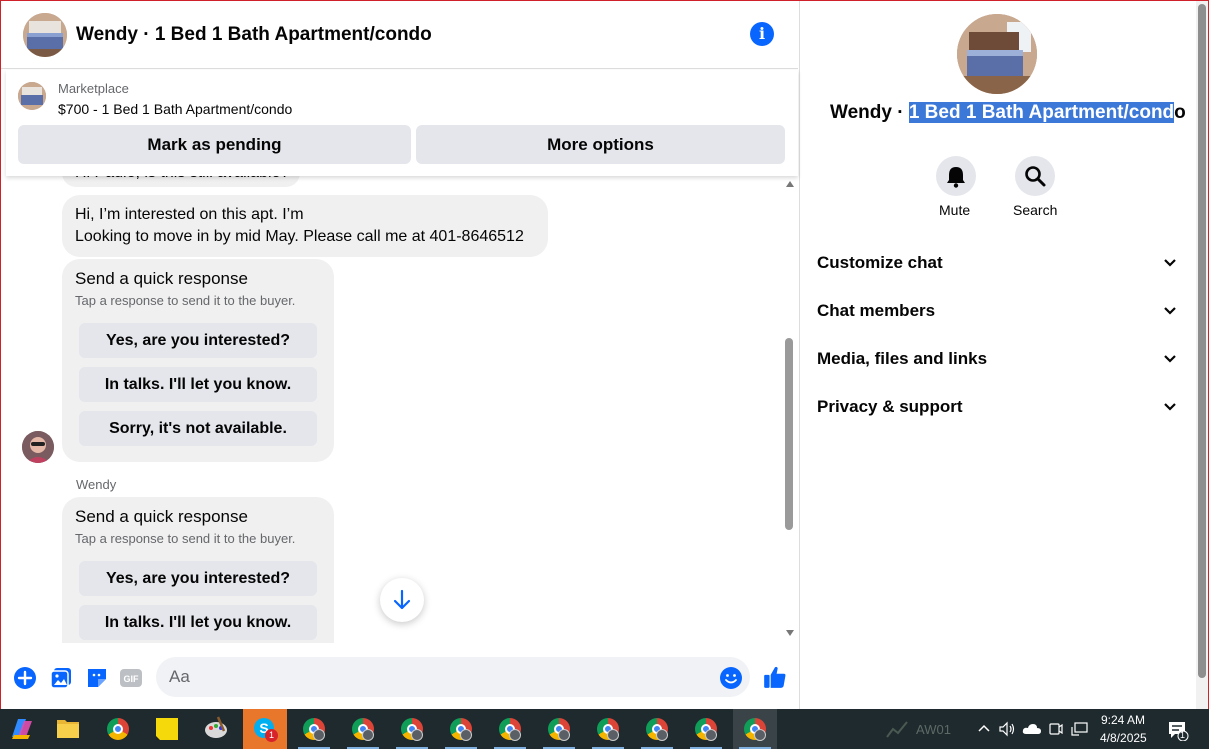 The image size is (1209, 754). I want to click on paint-palette-icon, so click(216, 727).